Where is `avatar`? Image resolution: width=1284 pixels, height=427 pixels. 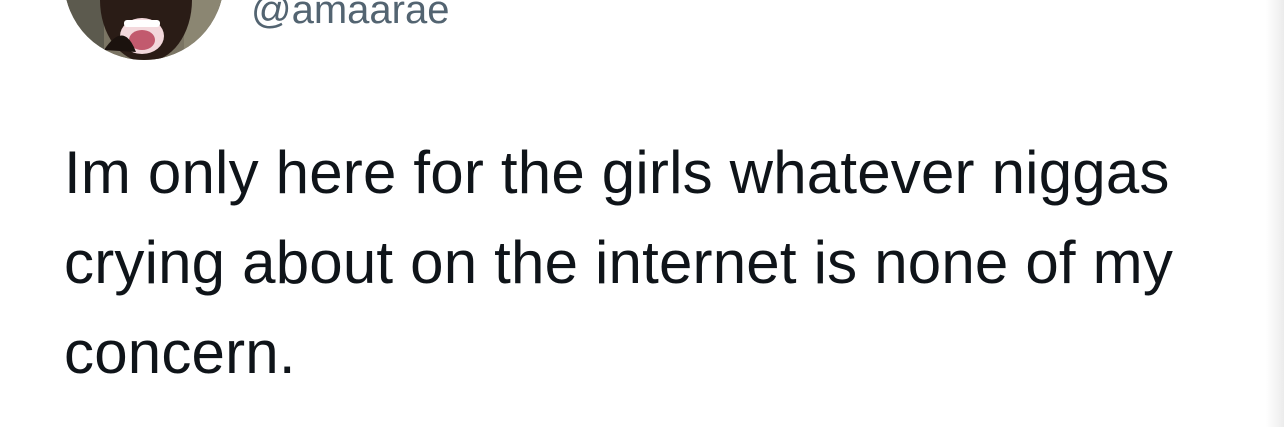 avatar is located at coordinates (144, 30).